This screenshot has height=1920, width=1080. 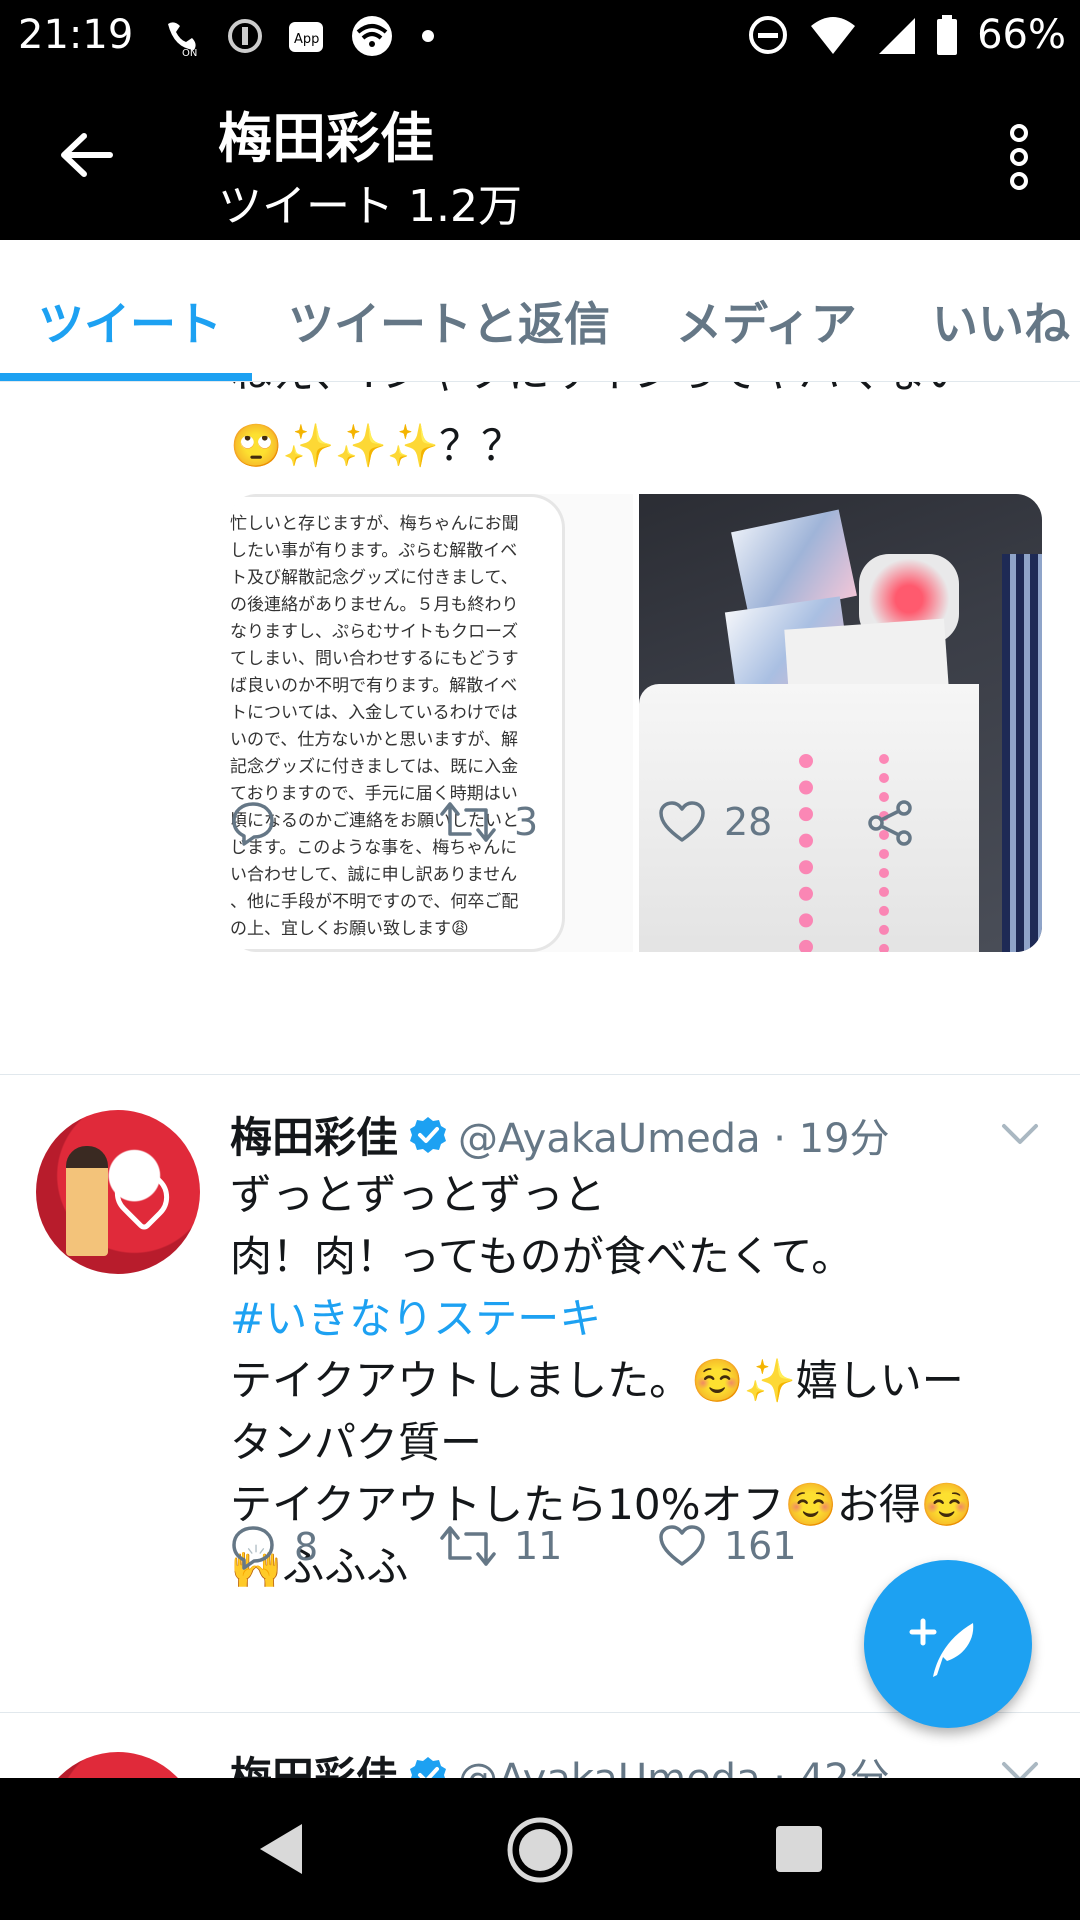 What do you see at coordinates (377, 445) in the screenshot?
I see `prev-tweet-text: 🙄✨✨✨？？` at bounding box center [377, 445].